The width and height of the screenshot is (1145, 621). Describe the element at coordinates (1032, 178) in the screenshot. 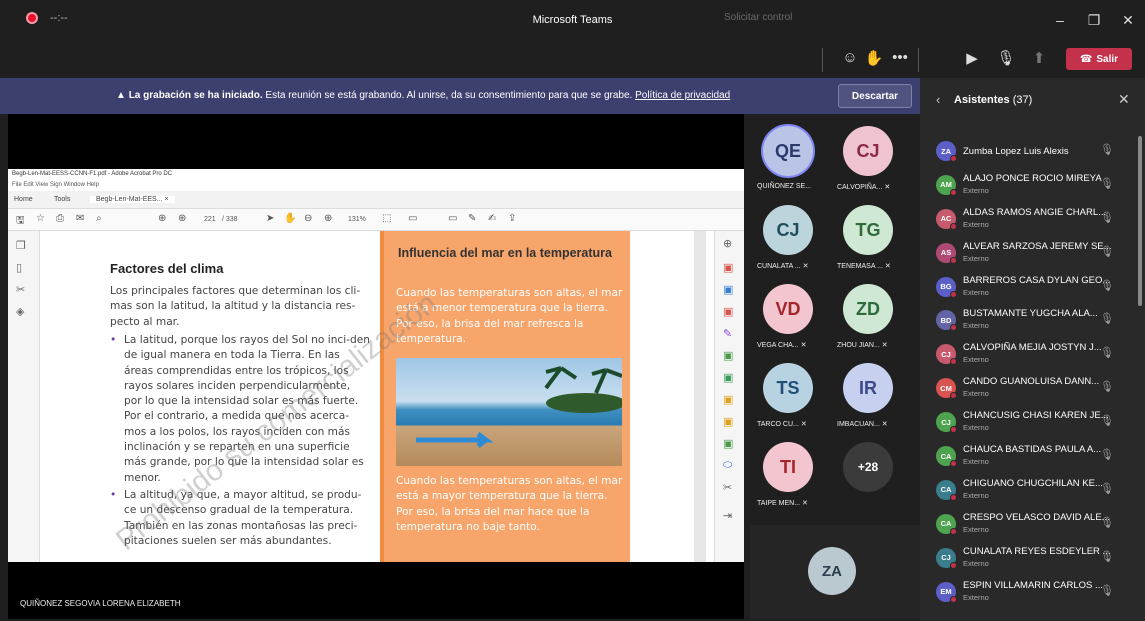

I see `participant-name: ALAJO PONCE ROCIO MIREYA` at that location.